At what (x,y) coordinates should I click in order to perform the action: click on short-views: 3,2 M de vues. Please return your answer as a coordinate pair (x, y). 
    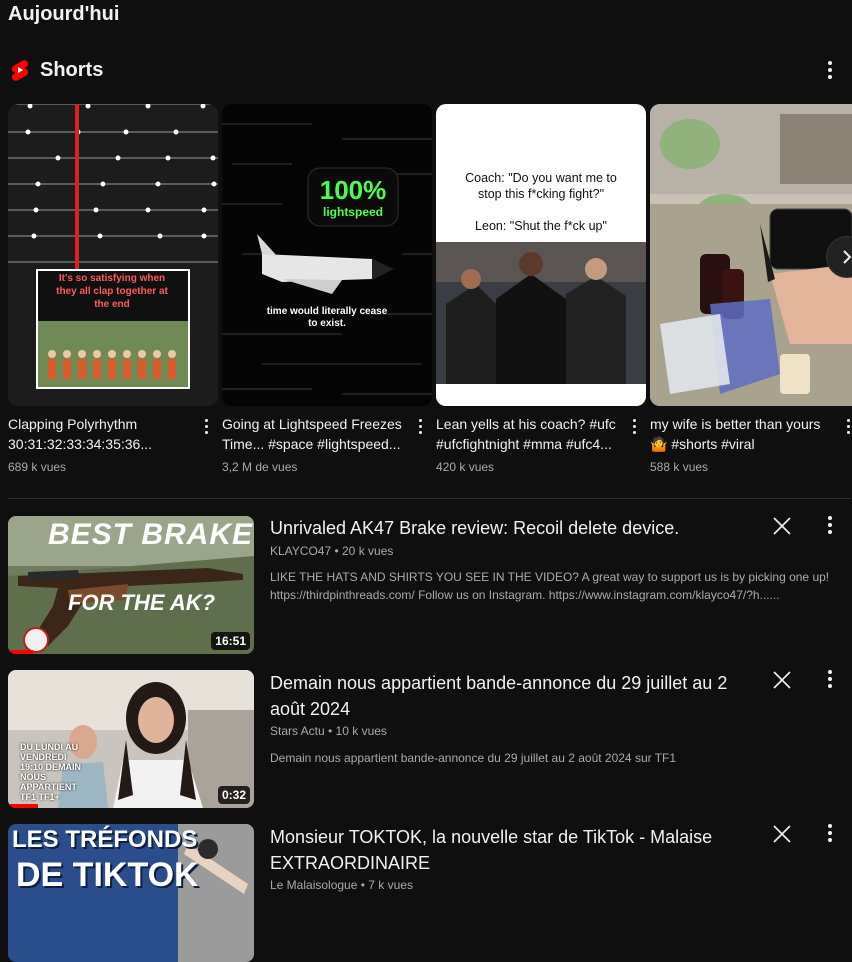
    Looking at the image, I should click on (260, 467).